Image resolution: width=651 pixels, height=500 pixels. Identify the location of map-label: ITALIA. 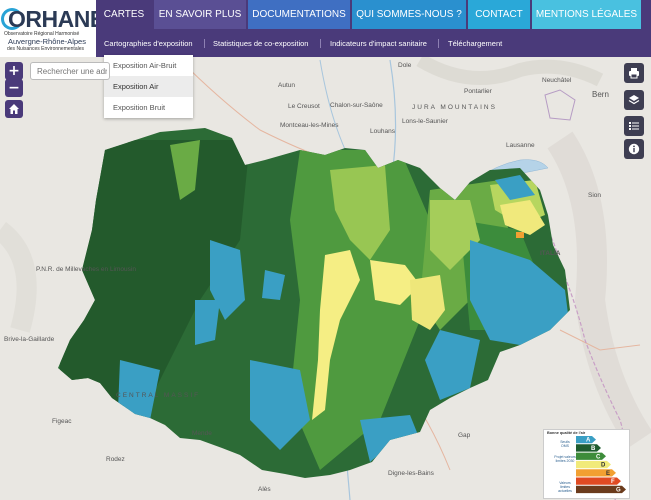
(550, 253).